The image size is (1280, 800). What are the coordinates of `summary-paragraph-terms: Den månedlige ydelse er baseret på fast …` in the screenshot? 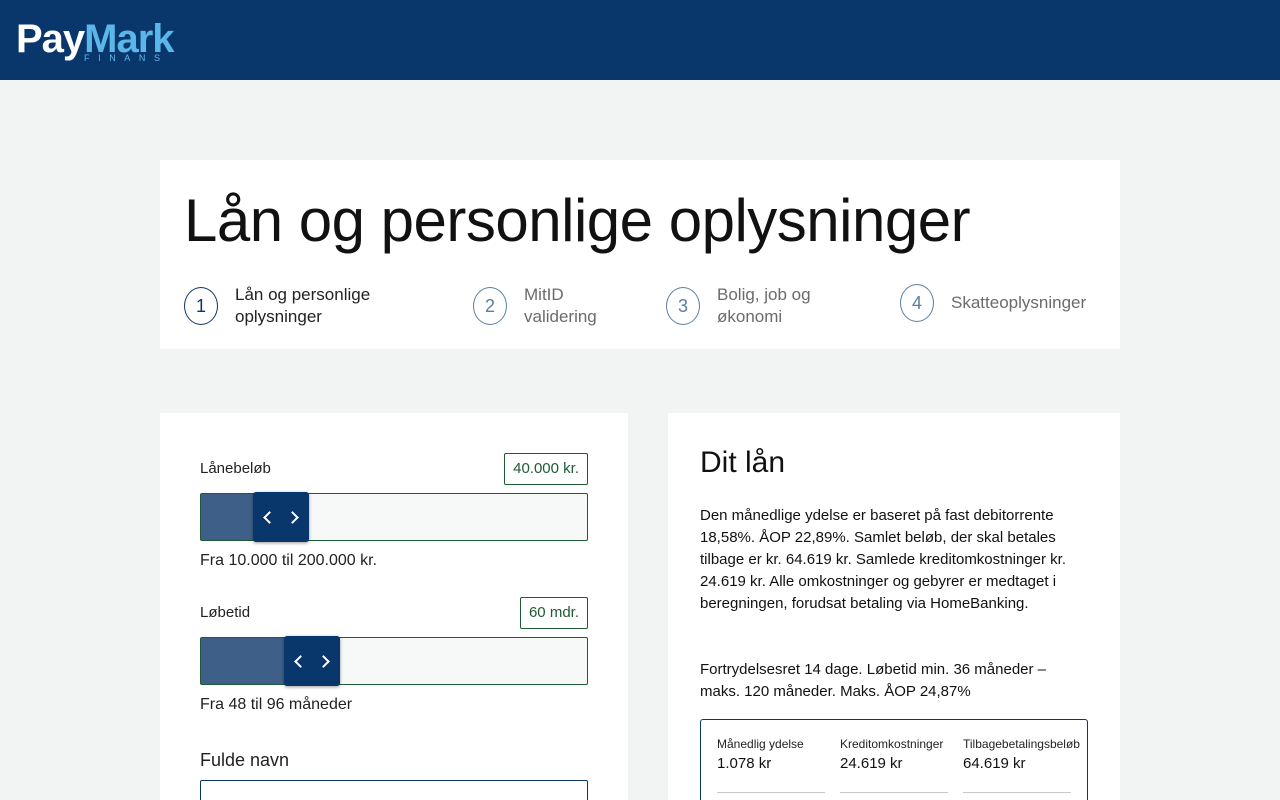 It's located at (883, 559).